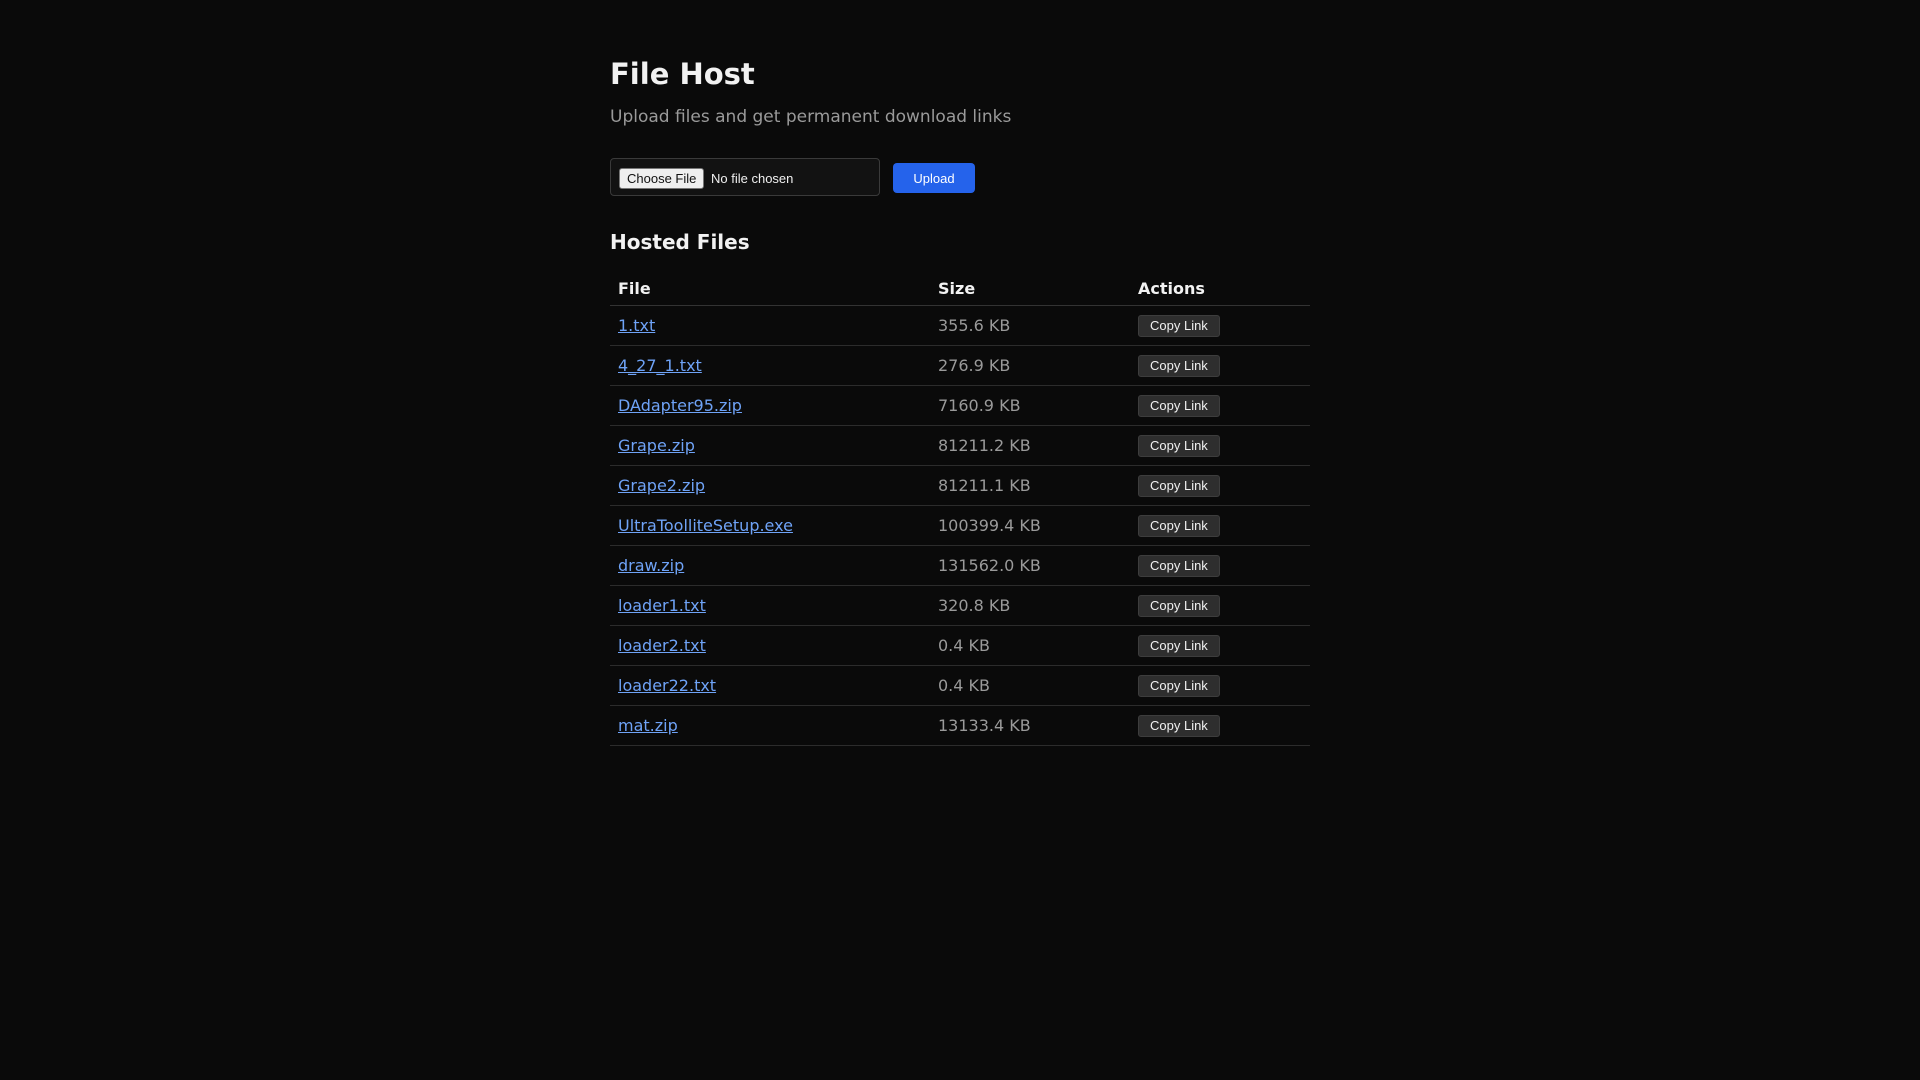 The image size is (1920, 1080). What do you see at coordinates (770, 288) in the screenshot?
I see `column-header-file: File` at bounding box center [770, 288].